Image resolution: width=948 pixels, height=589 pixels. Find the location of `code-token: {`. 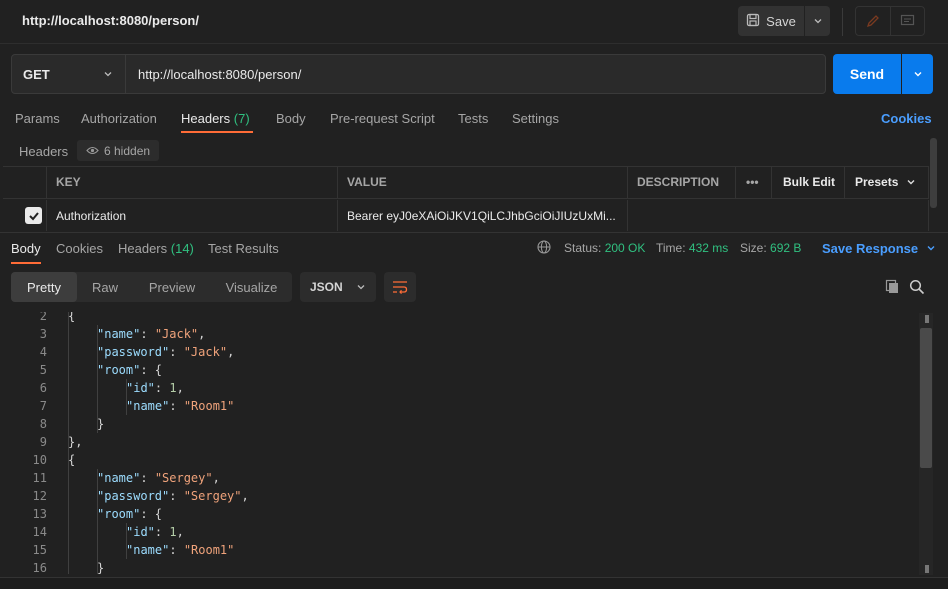

code-token: { is located at coordinates (72, 317).